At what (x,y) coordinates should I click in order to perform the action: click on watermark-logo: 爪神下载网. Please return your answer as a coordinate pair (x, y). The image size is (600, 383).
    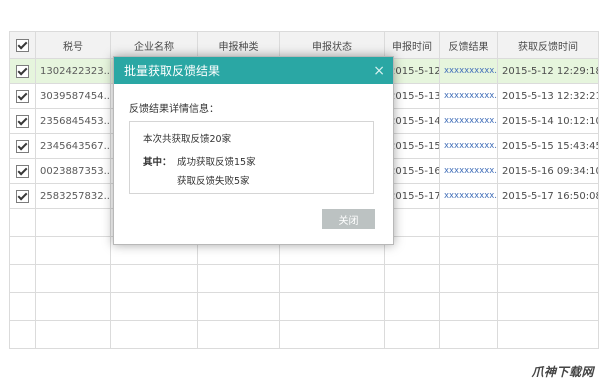
    Looking at the image, I should click on (562, 372).